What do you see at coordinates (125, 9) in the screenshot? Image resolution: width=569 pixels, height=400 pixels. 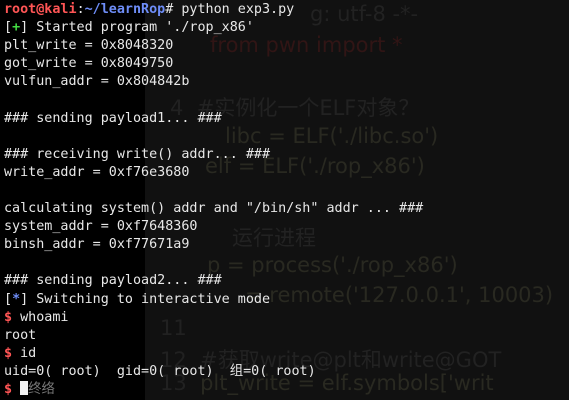 I see `prompt-path: ~/learnRop` at bounding box center [125, 9].